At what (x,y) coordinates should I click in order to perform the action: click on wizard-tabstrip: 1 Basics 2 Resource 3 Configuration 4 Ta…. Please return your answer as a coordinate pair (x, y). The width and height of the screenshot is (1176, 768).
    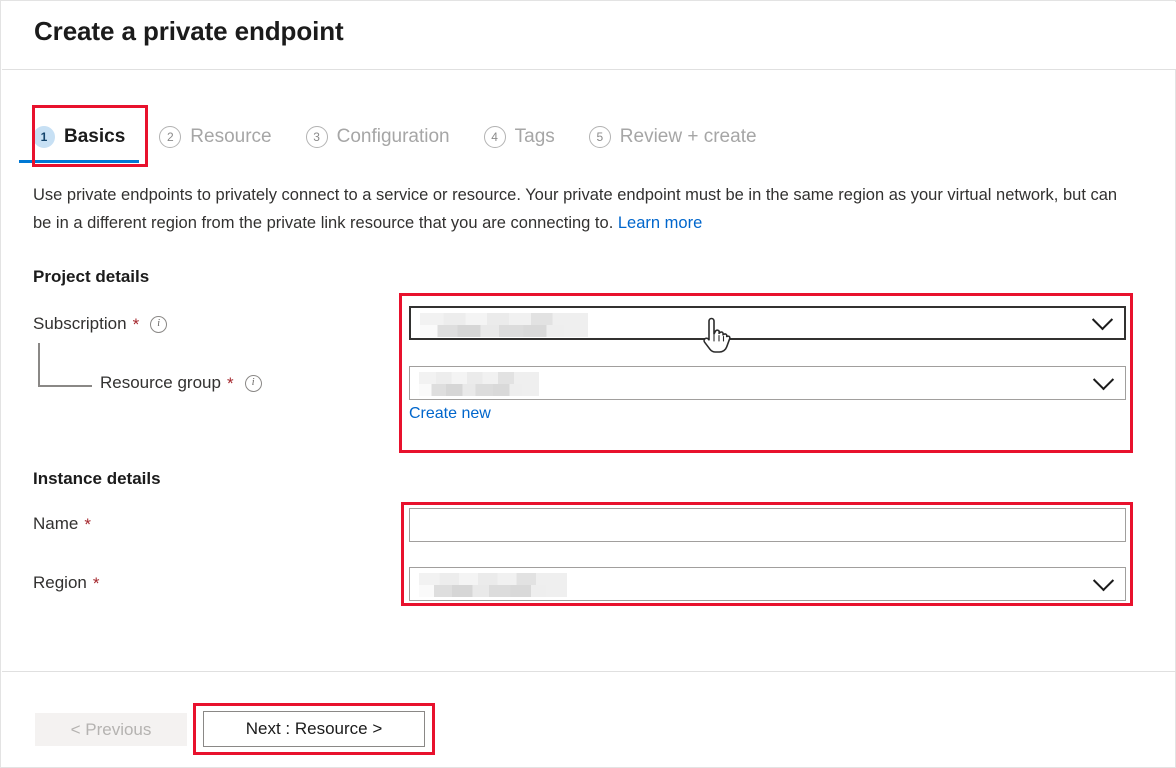
    Looking at the image, I should click on (405, 137).